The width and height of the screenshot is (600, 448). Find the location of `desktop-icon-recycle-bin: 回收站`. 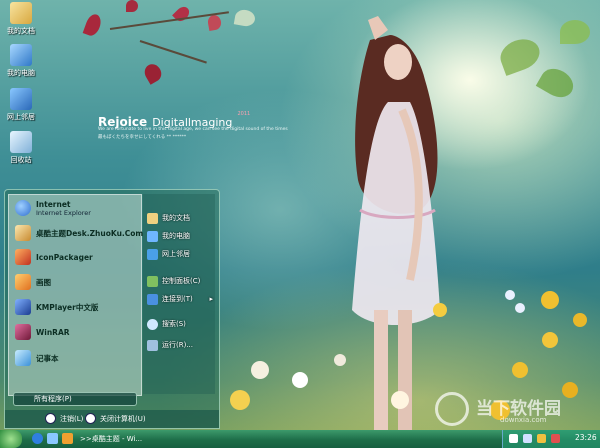

desktop-icon-recycle-bin: 回收站 is located at coordinates (21, 148).